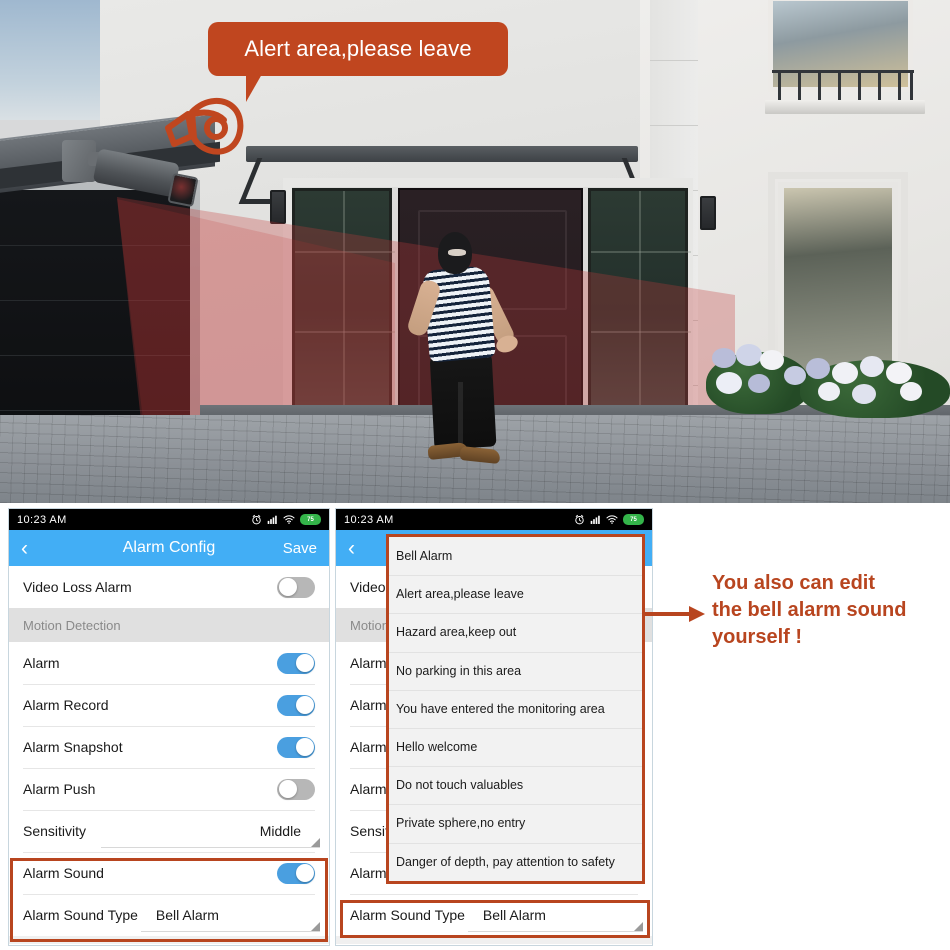 Image resolution: width=950 pixels, height=950 pixels. I want to click on video-loss-alarm-toggle, so click(296, 587).